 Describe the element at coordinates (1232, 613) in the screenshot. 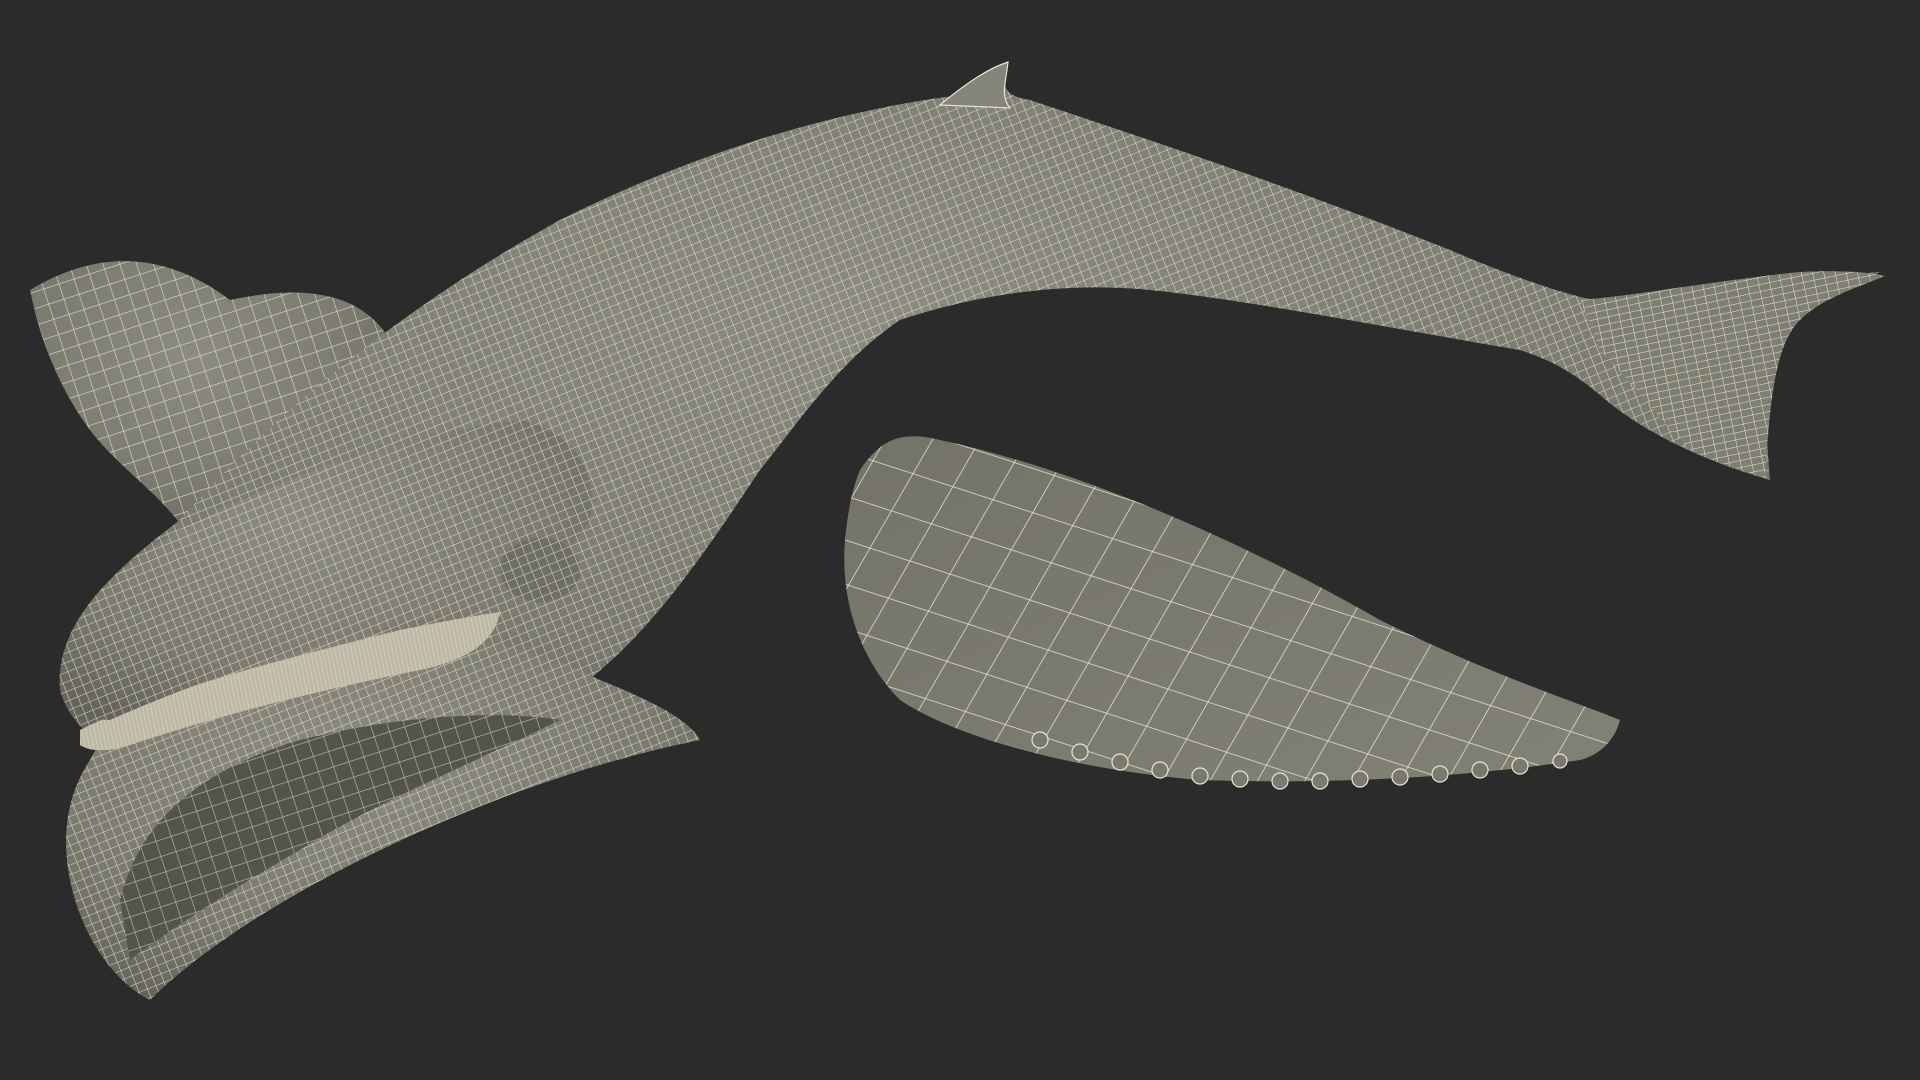

I see `right-pectoral-fin` at that location.